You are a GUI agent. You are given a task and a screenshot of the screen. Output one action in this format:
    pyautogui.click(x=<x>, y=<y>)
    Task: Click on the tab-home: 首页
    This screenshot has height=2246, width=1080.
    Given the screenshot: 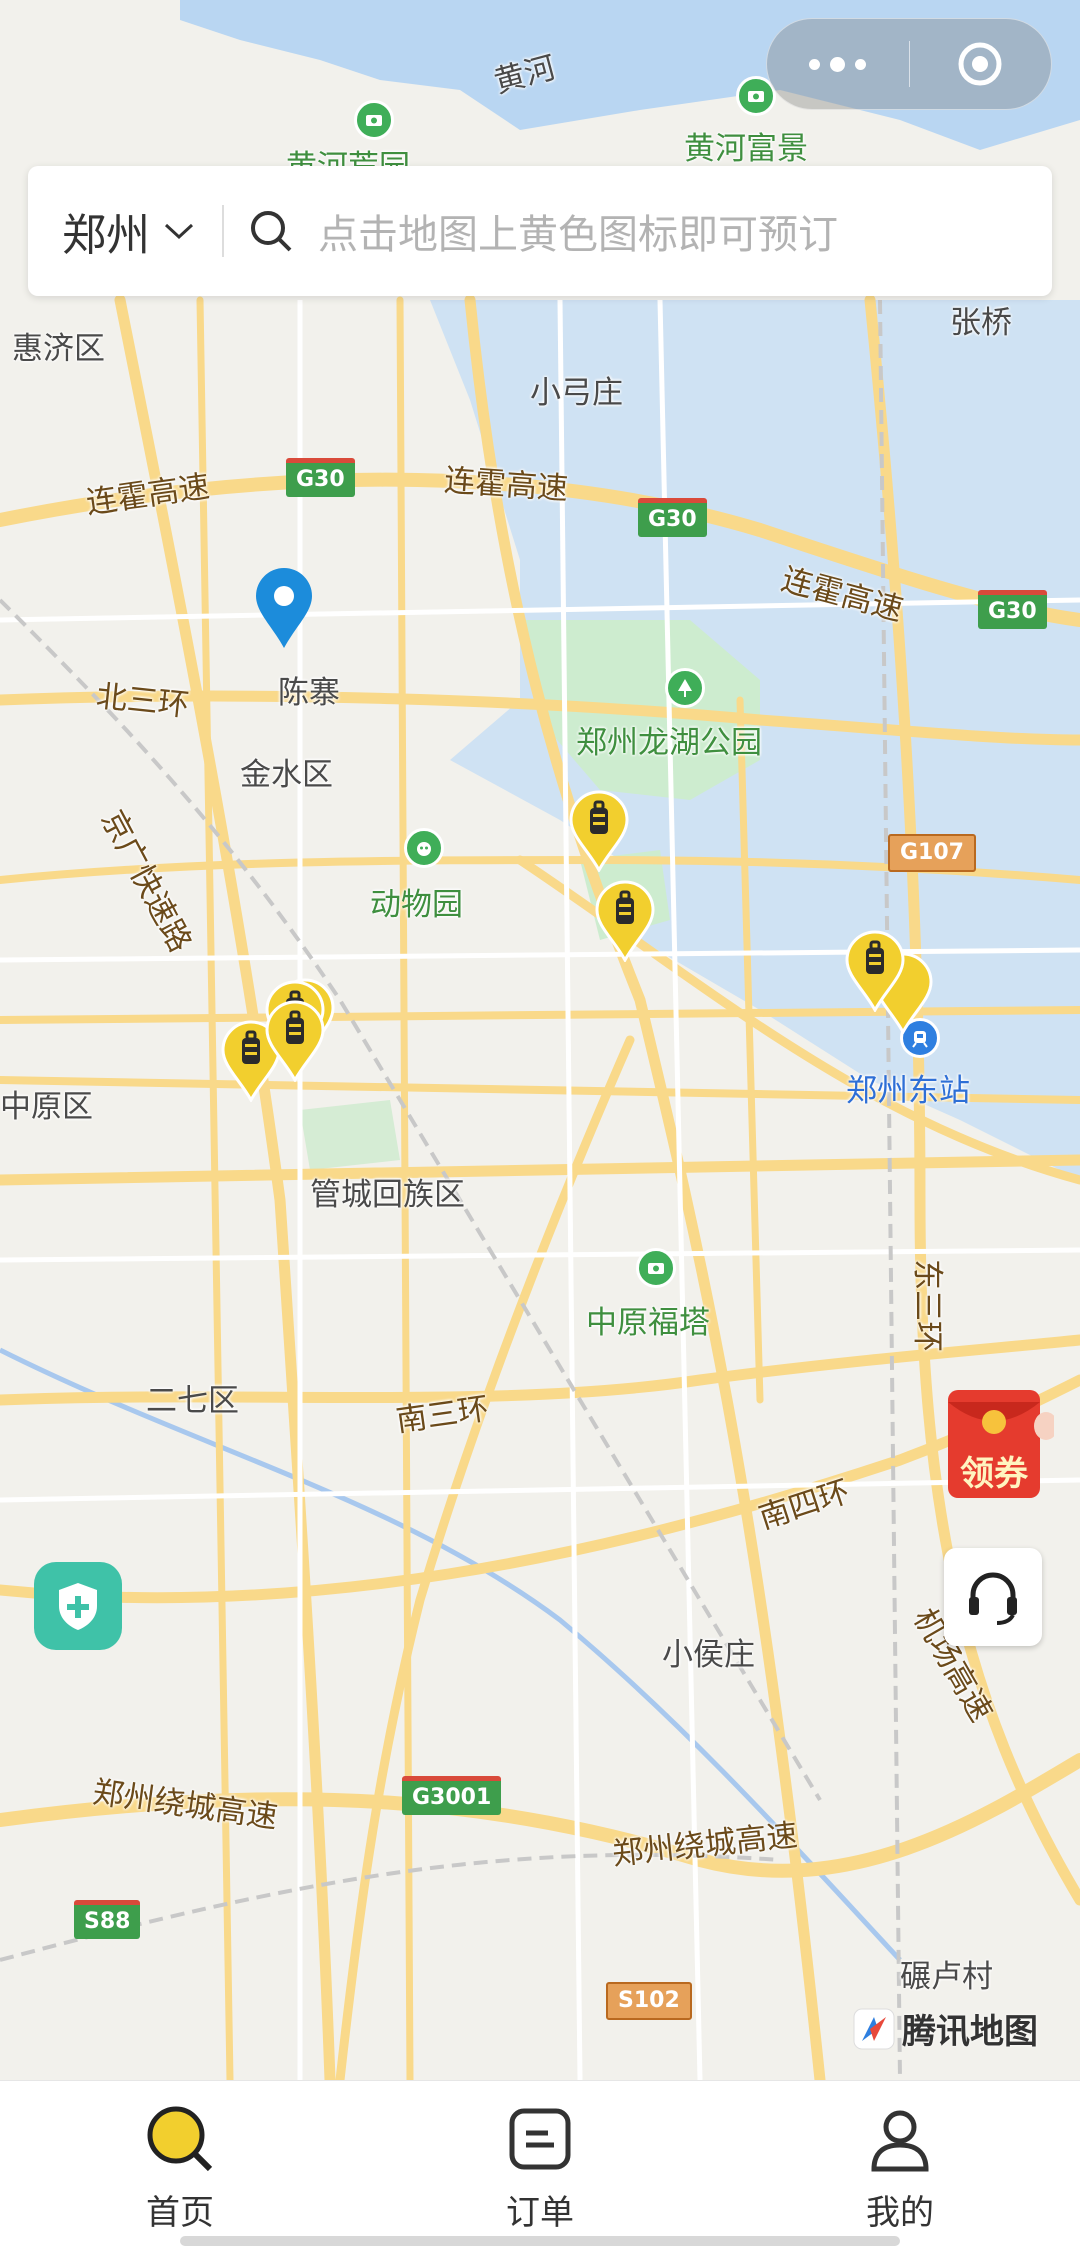 What is the action you would take?
    pyautogui.click(x=180, y=2163)
    